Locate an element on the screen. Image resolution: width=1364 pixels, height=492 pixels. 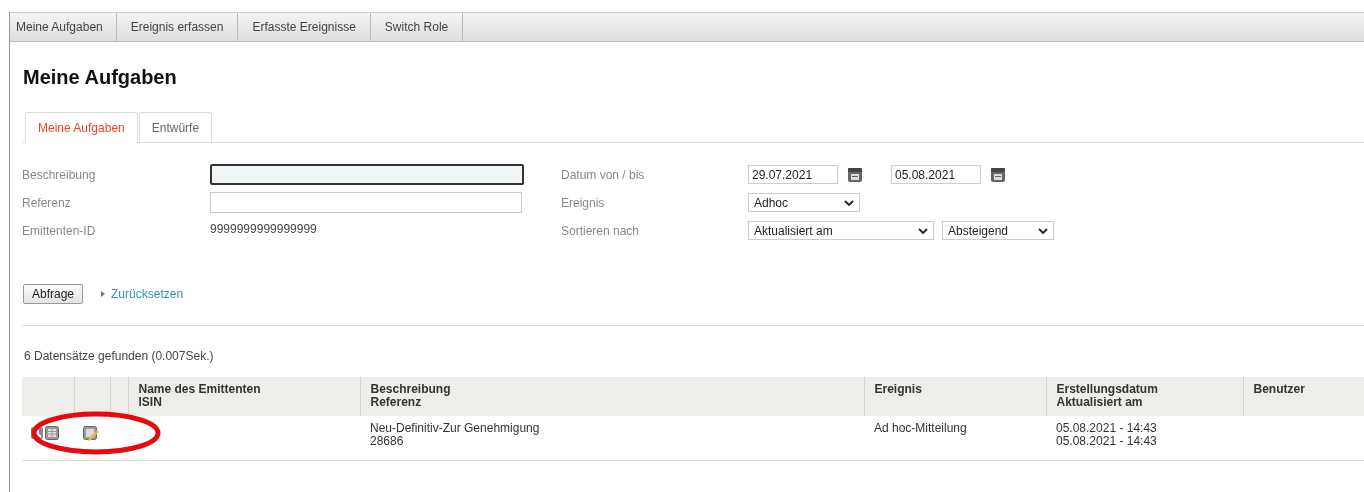
result-count: 6 Datensätze gefunden (0.007Sek.) is located at coordinates (119, 356).